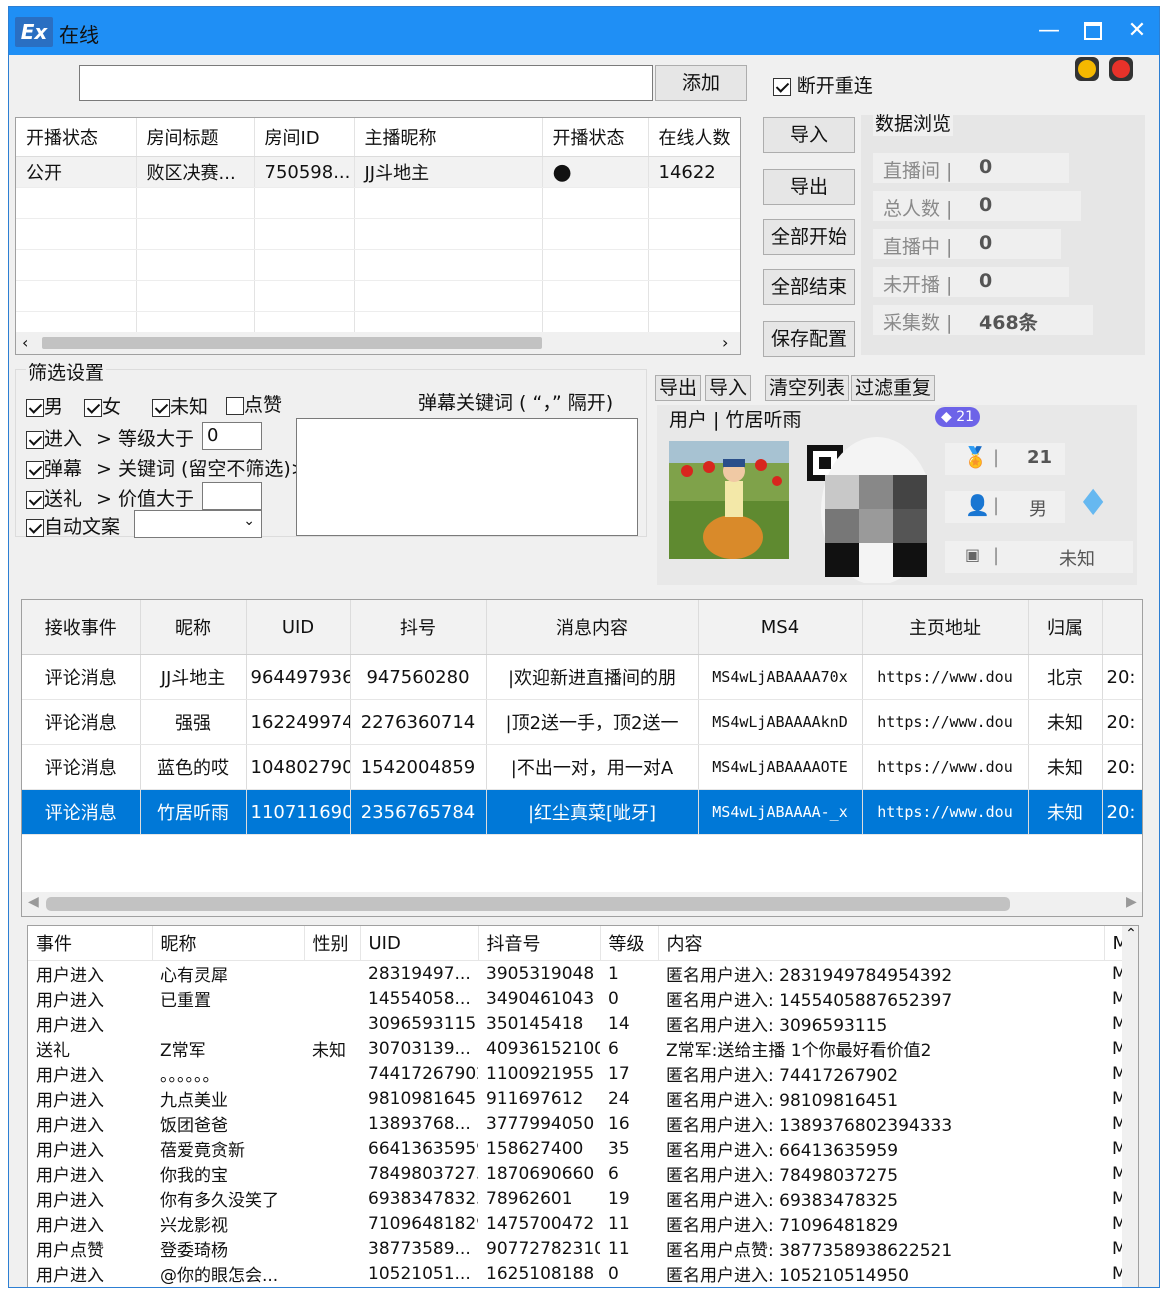  I want to click on scroll-left-icon: ‹, so click(25, 342).